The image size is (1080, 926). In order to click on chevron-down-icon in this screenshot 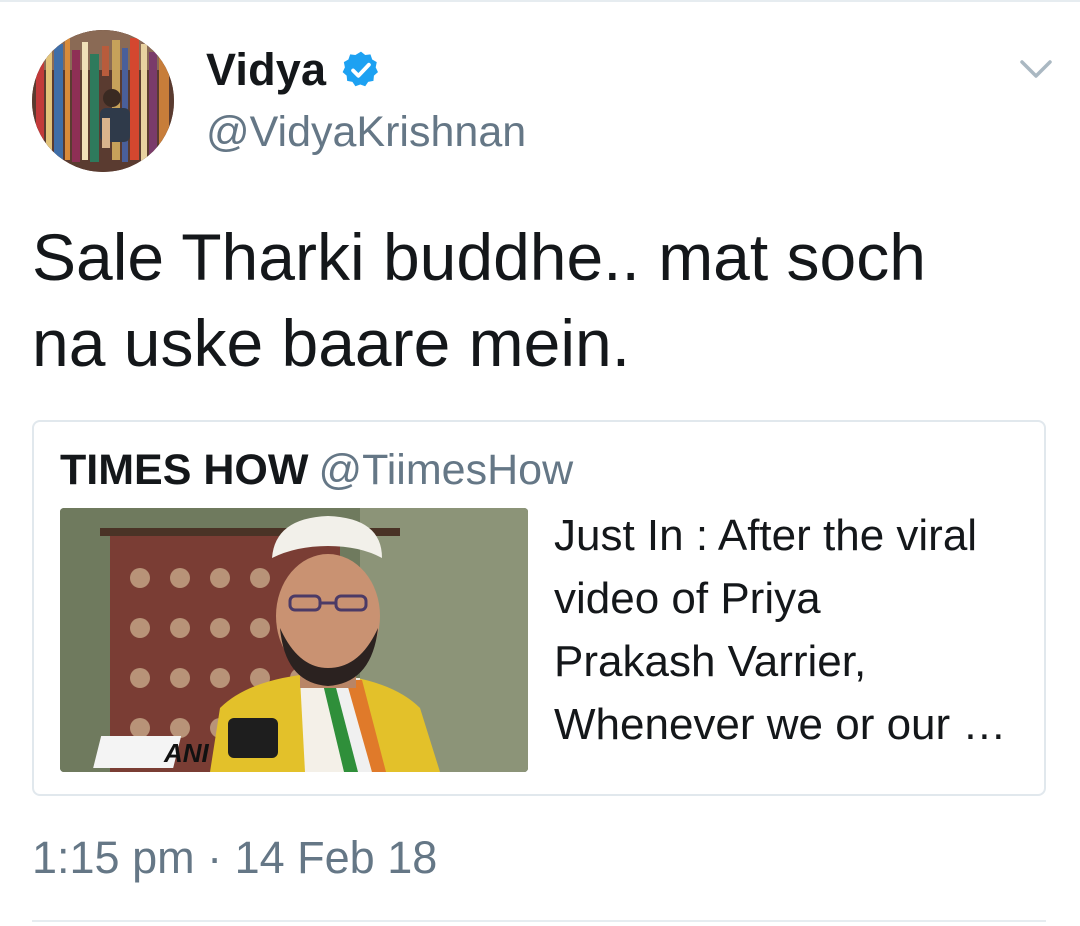, I will do `click(1036, 70)`.